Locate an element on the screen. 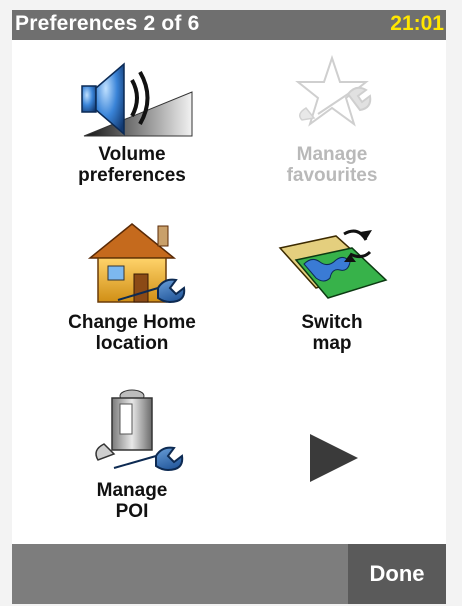 This screenshot has height=606, width=462. speaker-icon is located at coordinates (137, 99).